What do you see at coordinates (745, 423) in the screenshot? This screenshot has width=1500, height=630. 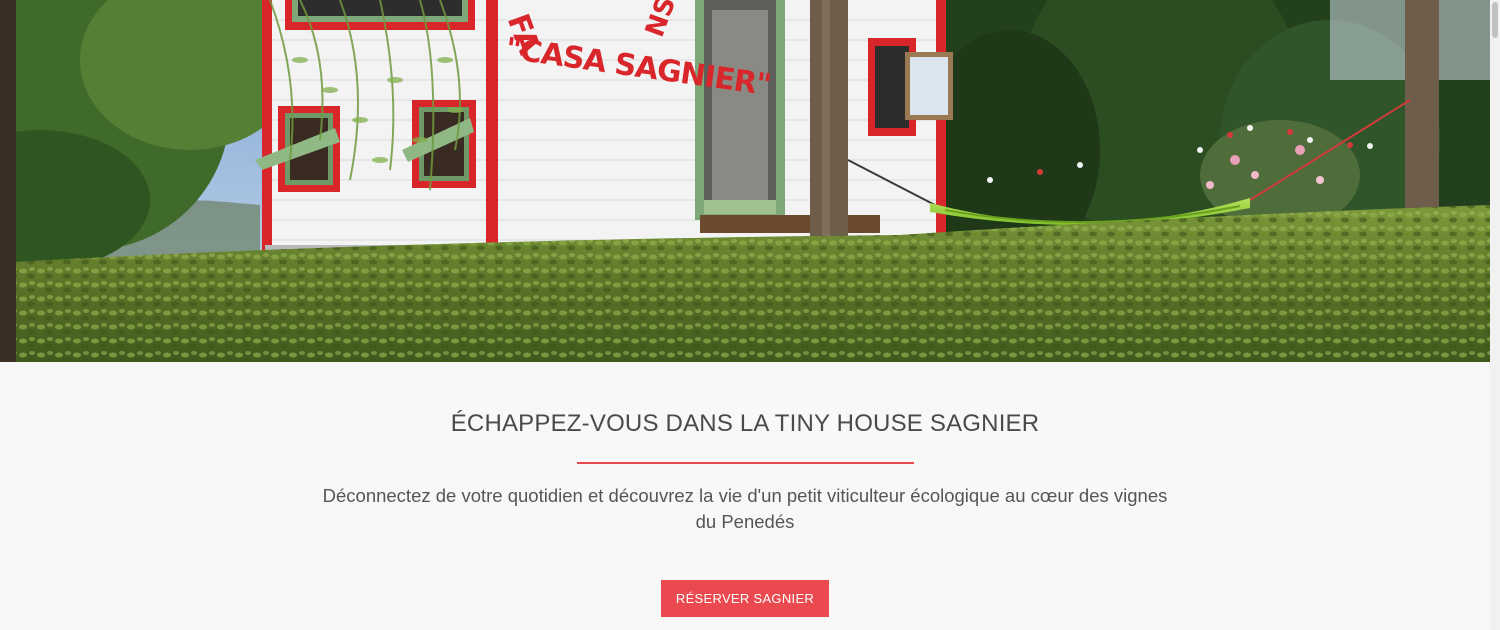 I see `section-headline: ÉCHAPPEZ-VOUS DANS LA TINY HOUSE SAGNIER` at bounding box center [745, 423].